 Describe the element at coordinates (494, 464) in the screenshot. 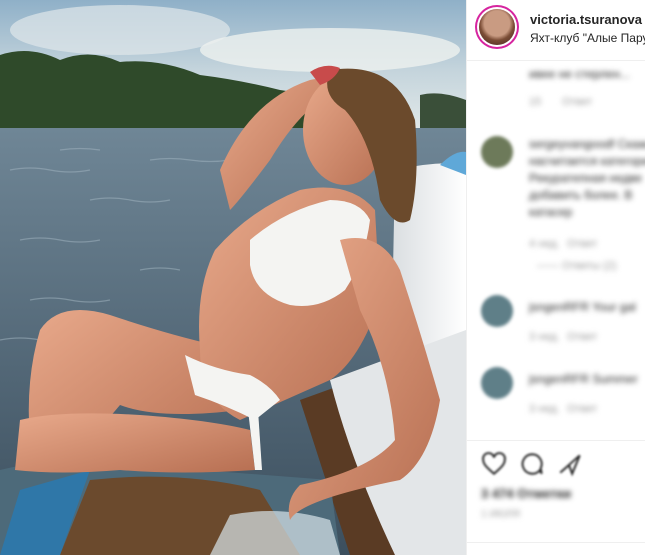

I see `heart-icon` at that location.